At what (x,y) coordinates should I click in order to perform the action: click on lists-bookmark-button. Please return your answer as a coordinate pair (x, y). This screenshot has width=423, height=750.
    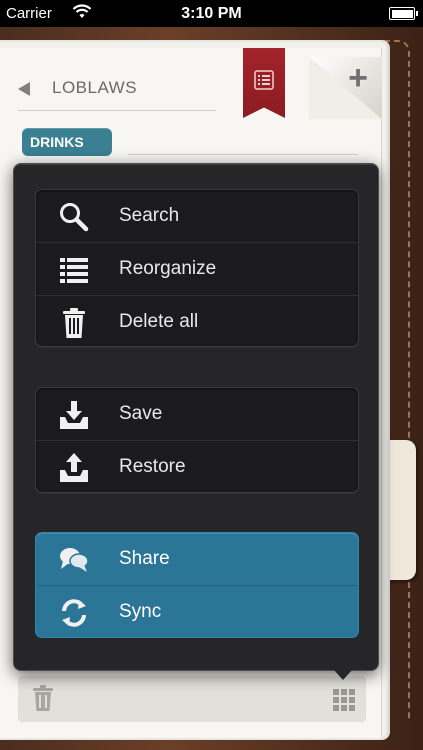
    Looking at the image, I should click on (264, 83).